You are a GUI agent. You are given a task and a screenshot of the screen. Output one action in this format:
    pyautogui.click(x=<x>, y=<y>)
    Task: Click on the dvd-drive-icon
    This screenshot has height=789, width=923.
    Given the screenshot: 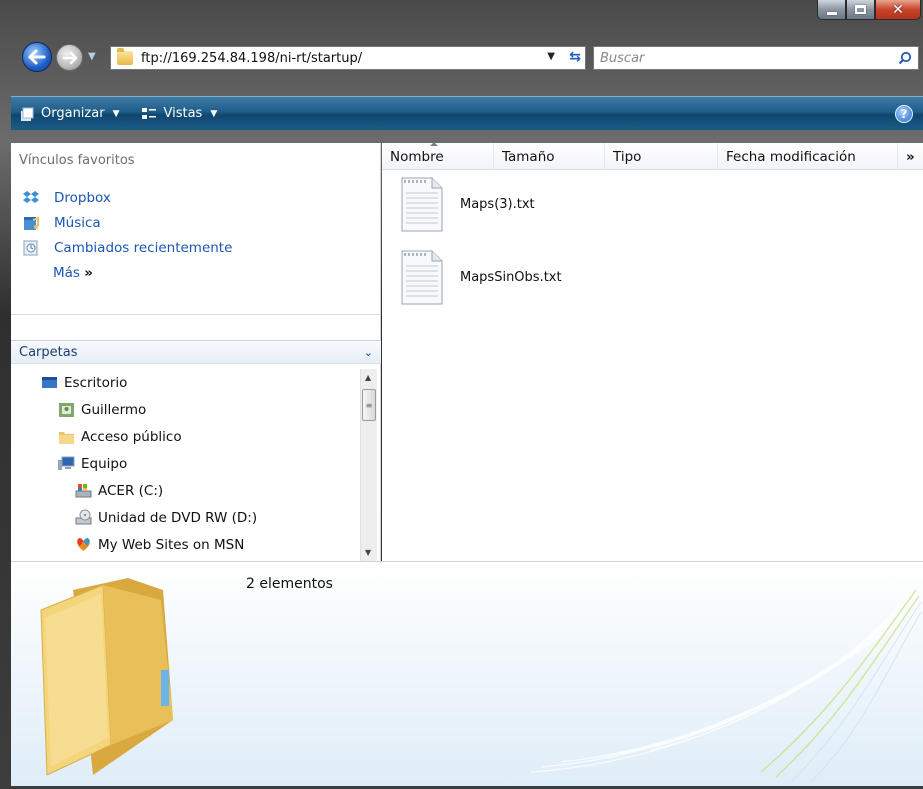 What is the action you would take?
    pyautogui.click(x=83, y=517)
    